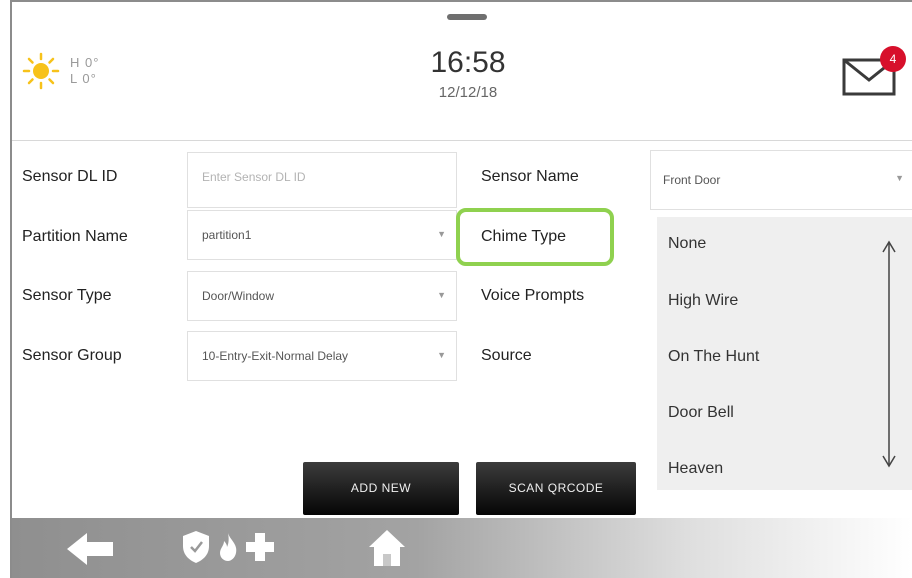 This screenshot has height=578, width=912. Describe the element at coordinates (701, 413) in the screenshot. I see `chime-option-door-bell: Door Bell` at that location.